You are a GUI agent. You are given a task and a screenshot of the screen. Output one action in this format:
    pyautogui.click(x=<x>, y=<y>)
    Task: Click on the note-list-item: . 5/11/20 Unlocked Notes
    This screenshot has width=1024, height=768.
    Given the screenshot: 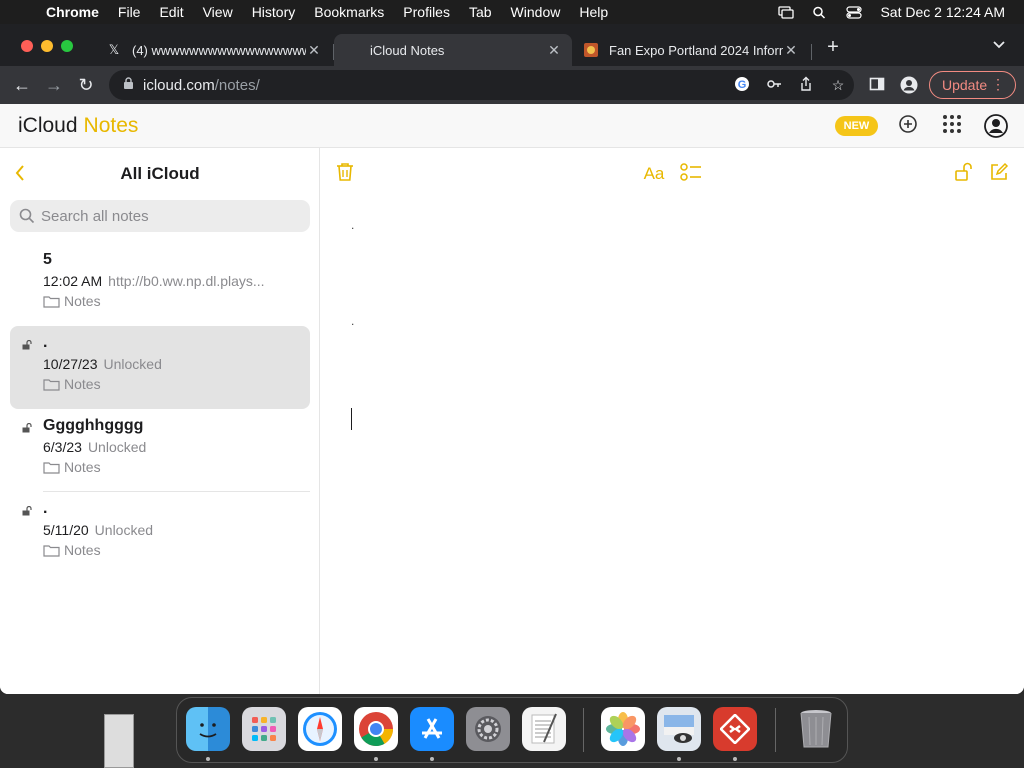 What is the action you would take?
    pyautogui.click(x=160, y=533)
    